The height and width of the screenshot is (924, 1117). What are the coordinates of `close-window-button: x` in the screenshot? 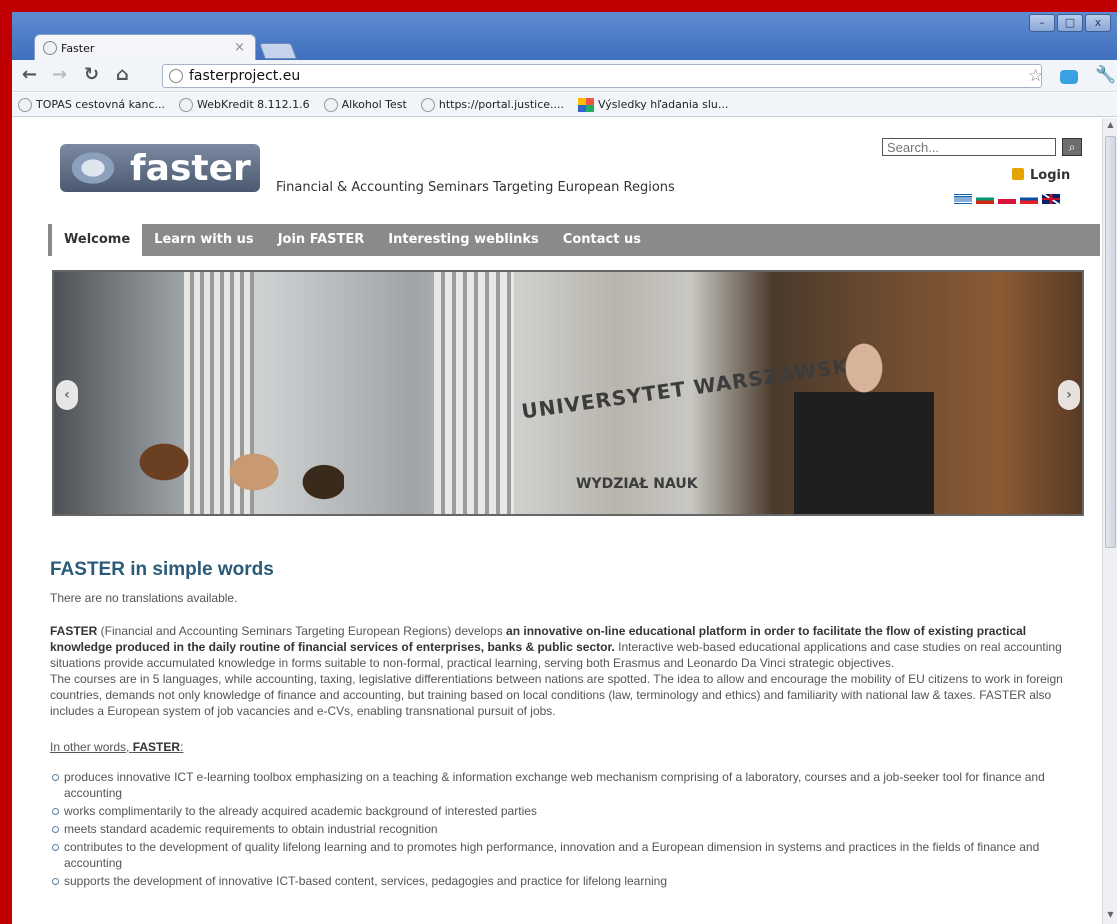 It's located at (1098, 23).